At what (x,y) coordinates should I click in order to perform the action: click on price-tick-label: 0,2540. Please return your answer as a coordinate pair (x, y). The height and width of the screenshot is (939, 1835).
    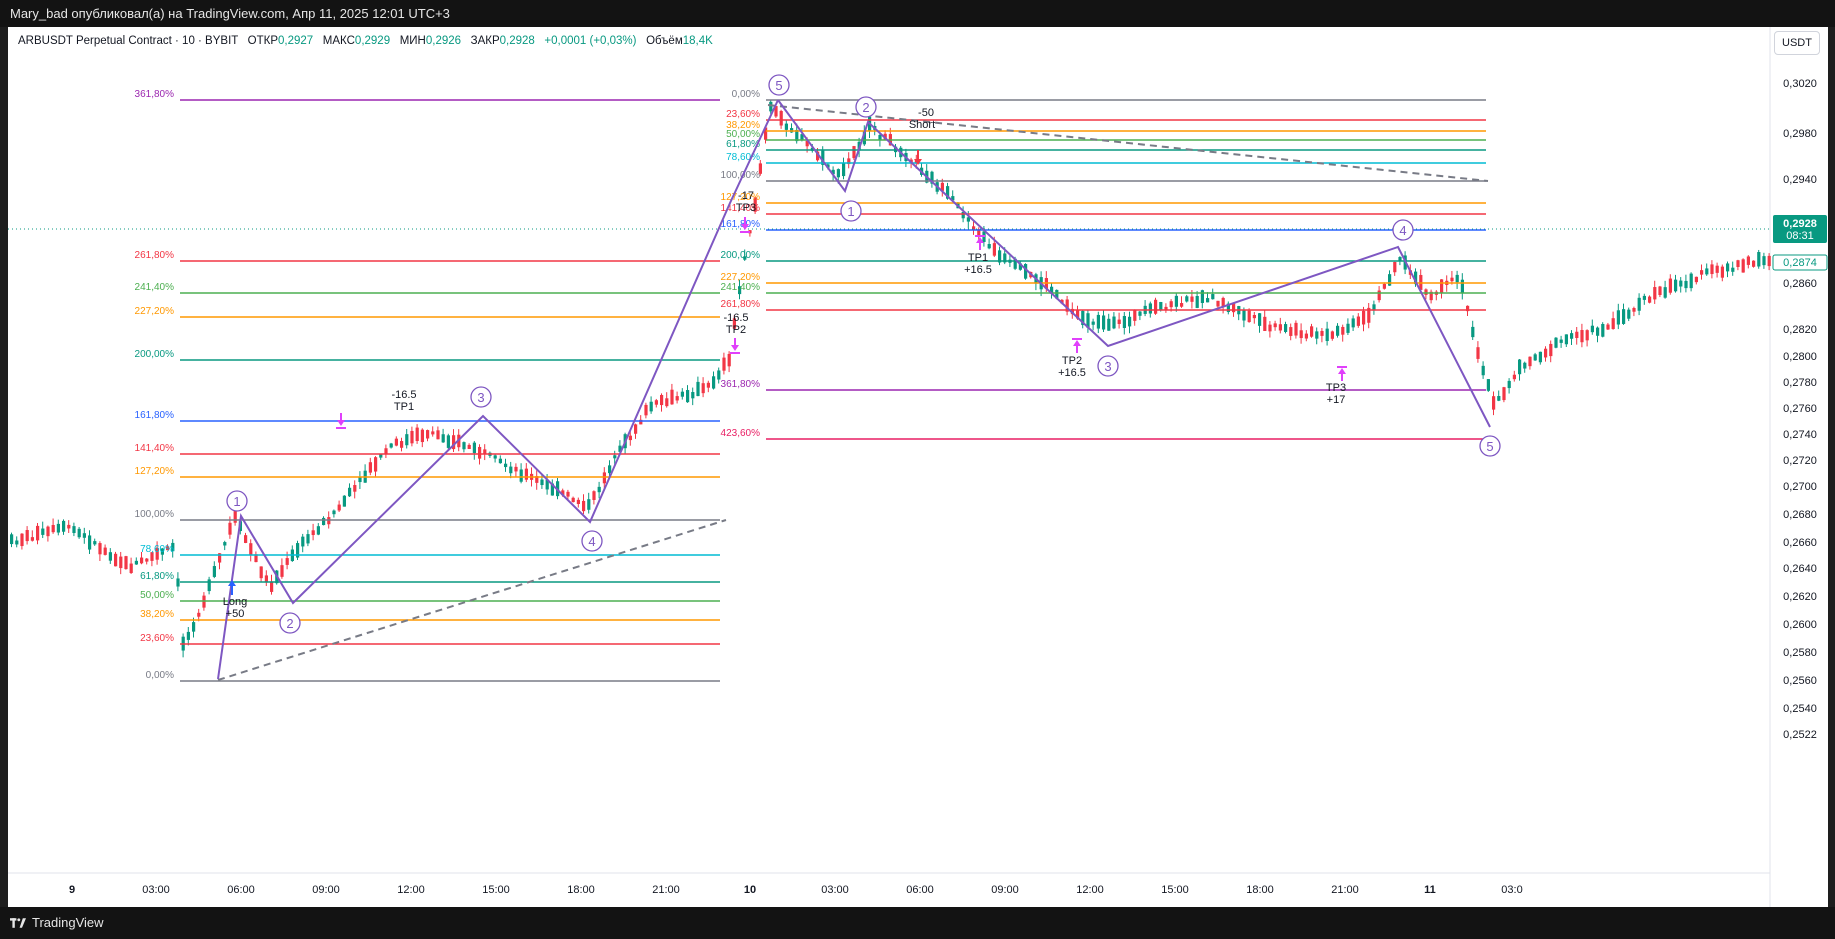
    Looking at the image, I should click on (1800, 709).